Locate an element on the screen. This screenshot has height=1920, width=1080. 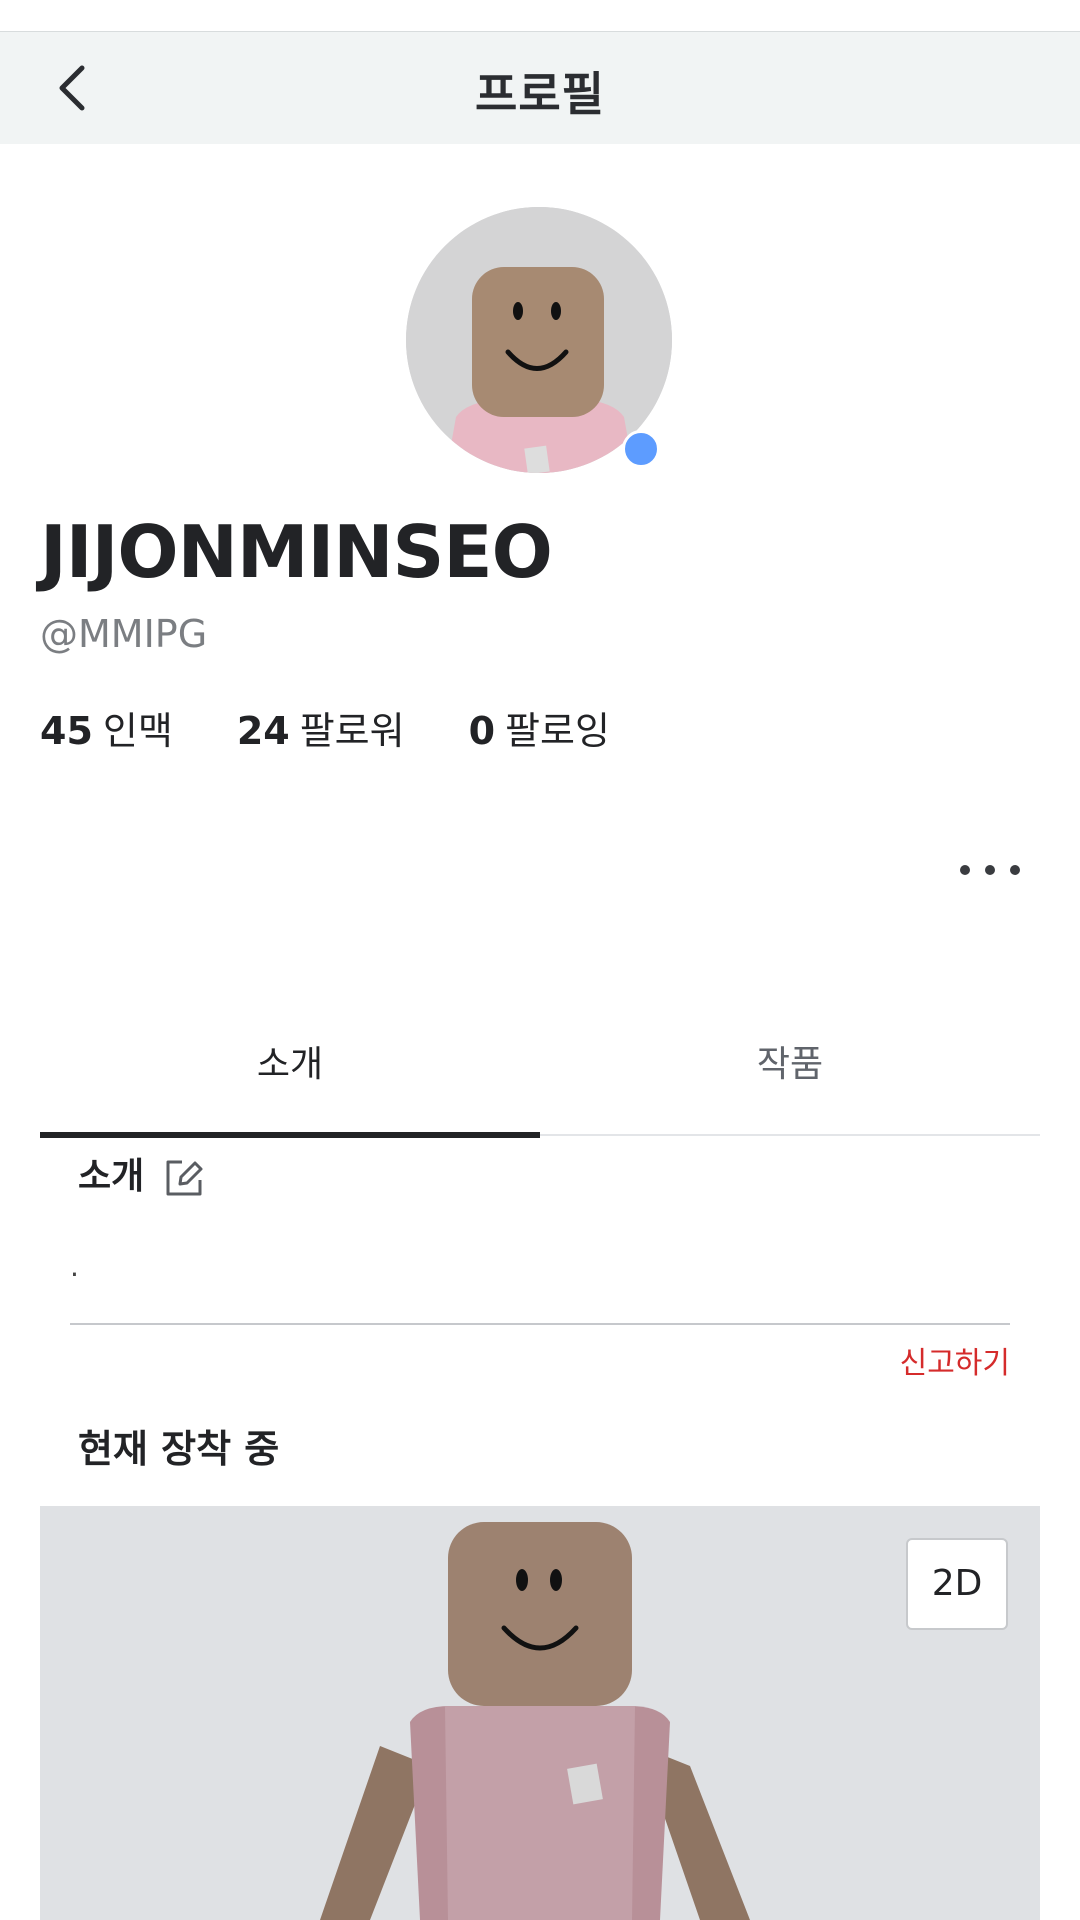
about-text: . is located at coordinates (74, 1266).